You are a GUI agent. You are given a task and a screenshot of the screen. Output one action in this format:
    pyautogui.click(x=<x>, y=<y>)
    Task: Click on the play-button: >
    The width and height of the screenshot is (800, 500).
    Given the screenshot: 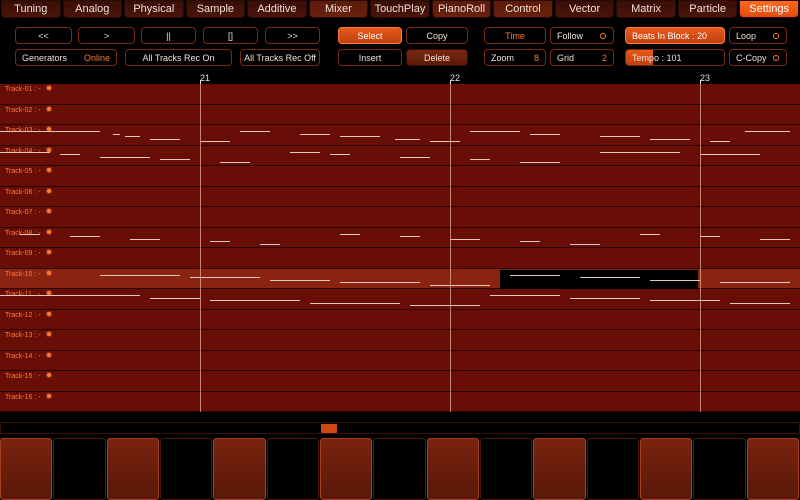 What is the action you would take?
    pyautogui.click(x=106, y=35)
    